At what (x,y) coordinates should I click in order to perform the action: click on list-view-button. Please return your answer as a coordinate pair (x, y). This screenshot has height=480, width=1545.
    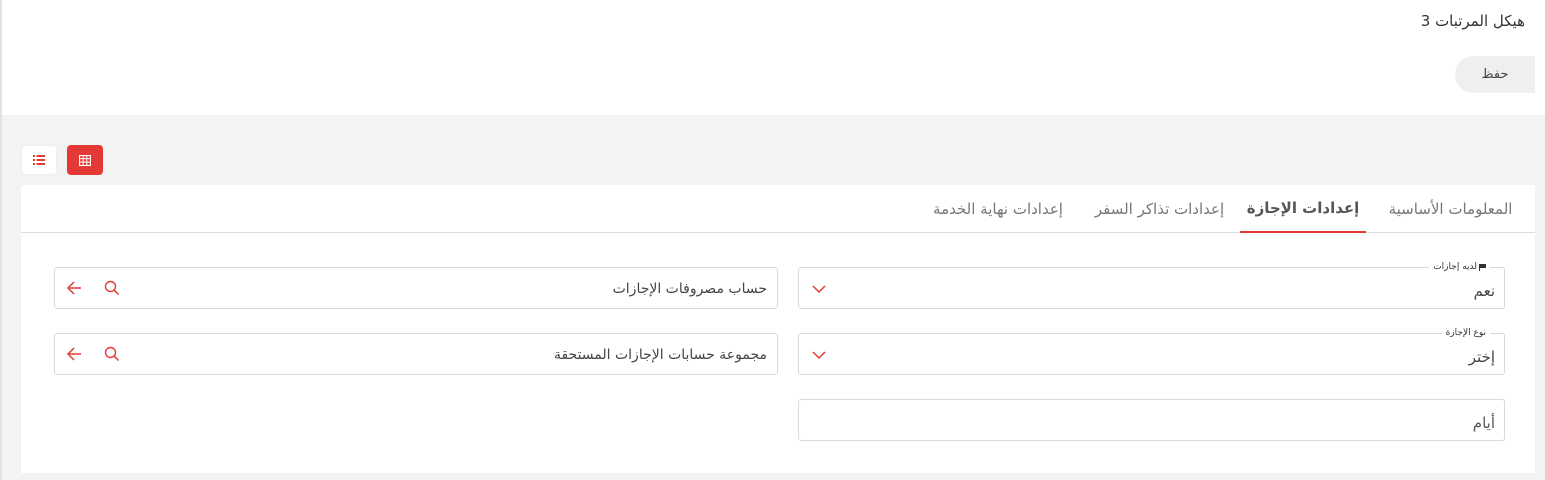
    Looking at the image, I should click on (39, 160).